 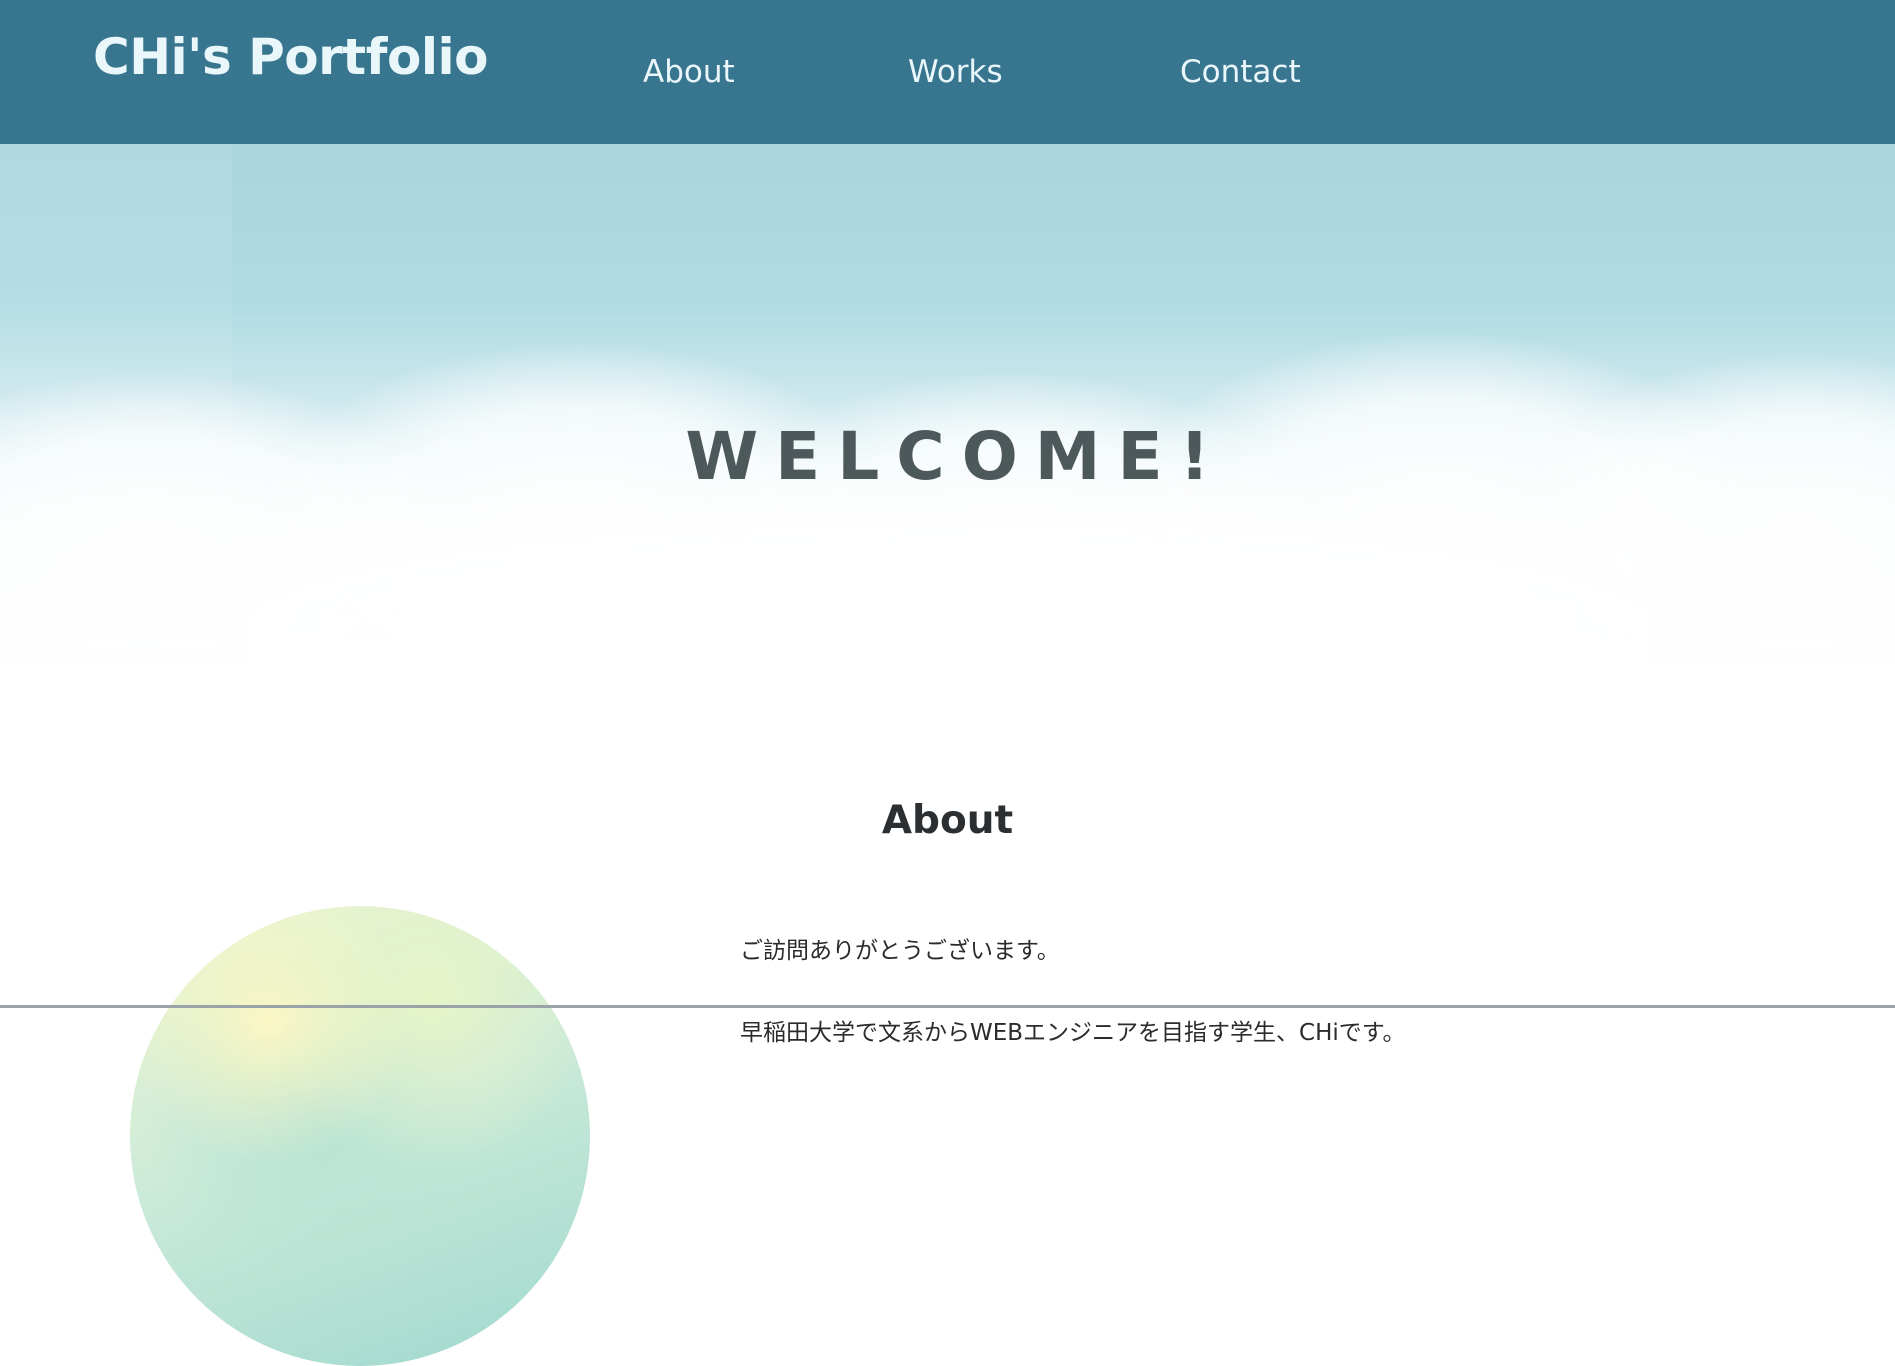 What do you see at coordinates (1073, 1033) in the screenshot?
I see `about-paragraph: 早稲田大学で文系からWEBエンジニアを目指す学生、CHiです。` at bounding box center [1073, 1033].